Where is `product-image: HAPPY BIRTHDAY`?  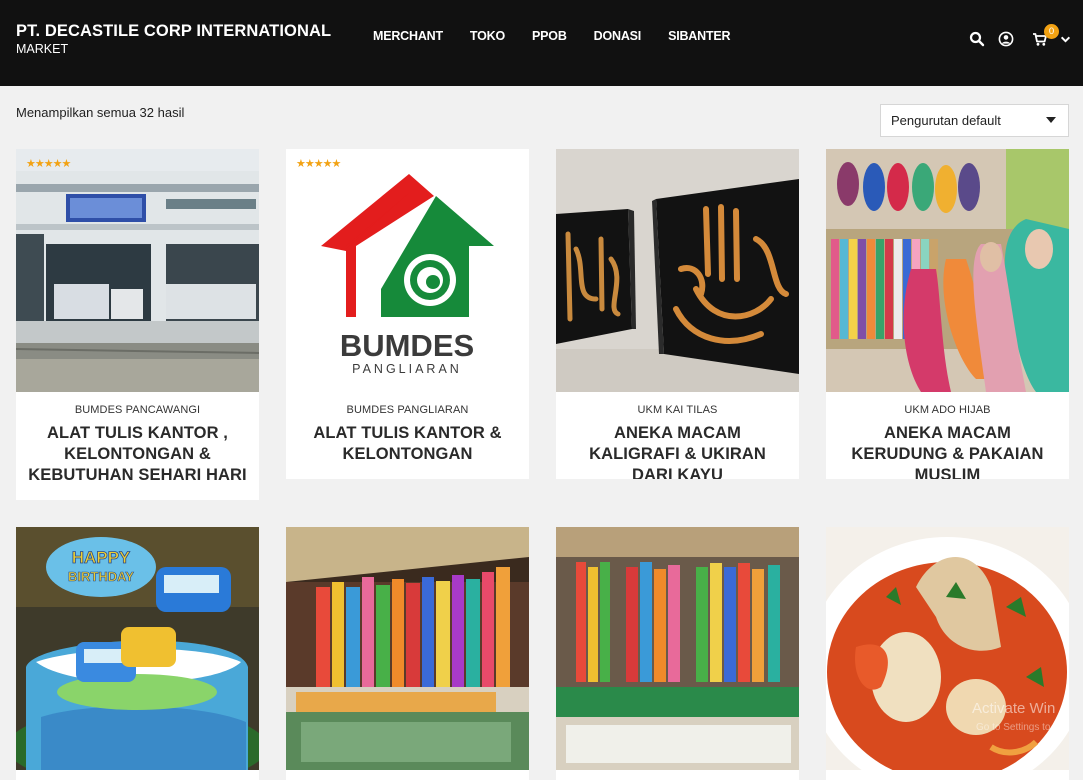 product-image: HAPPY BIRTHDAY is located at coordinates (137, 648).